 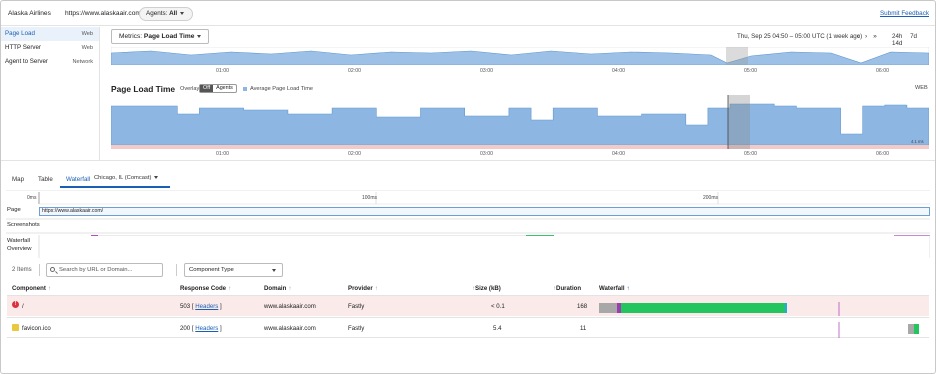 I want to click on y-bottom-label: 4.1 ms, so click(x=917, y=141).